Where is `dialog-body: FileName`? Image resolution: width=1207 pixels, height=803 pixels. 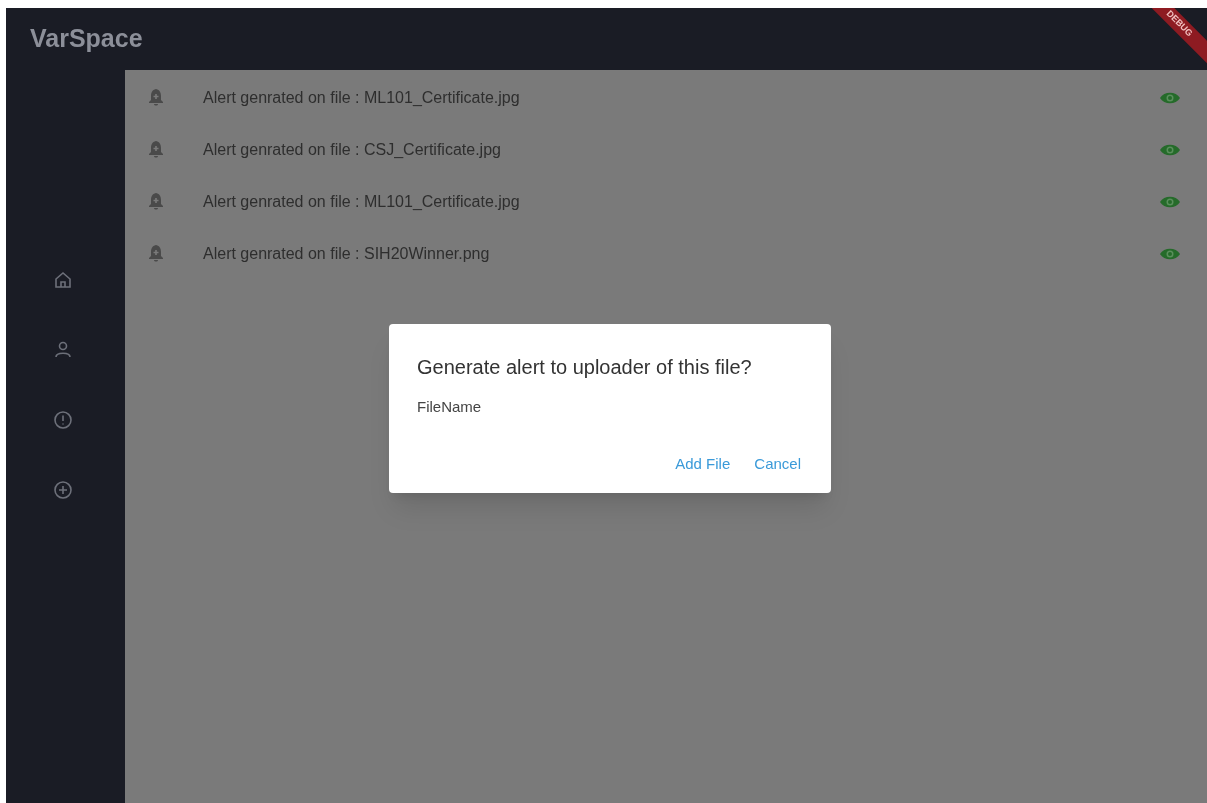 dialog-body: FileName is located at coordinates (450, 407).